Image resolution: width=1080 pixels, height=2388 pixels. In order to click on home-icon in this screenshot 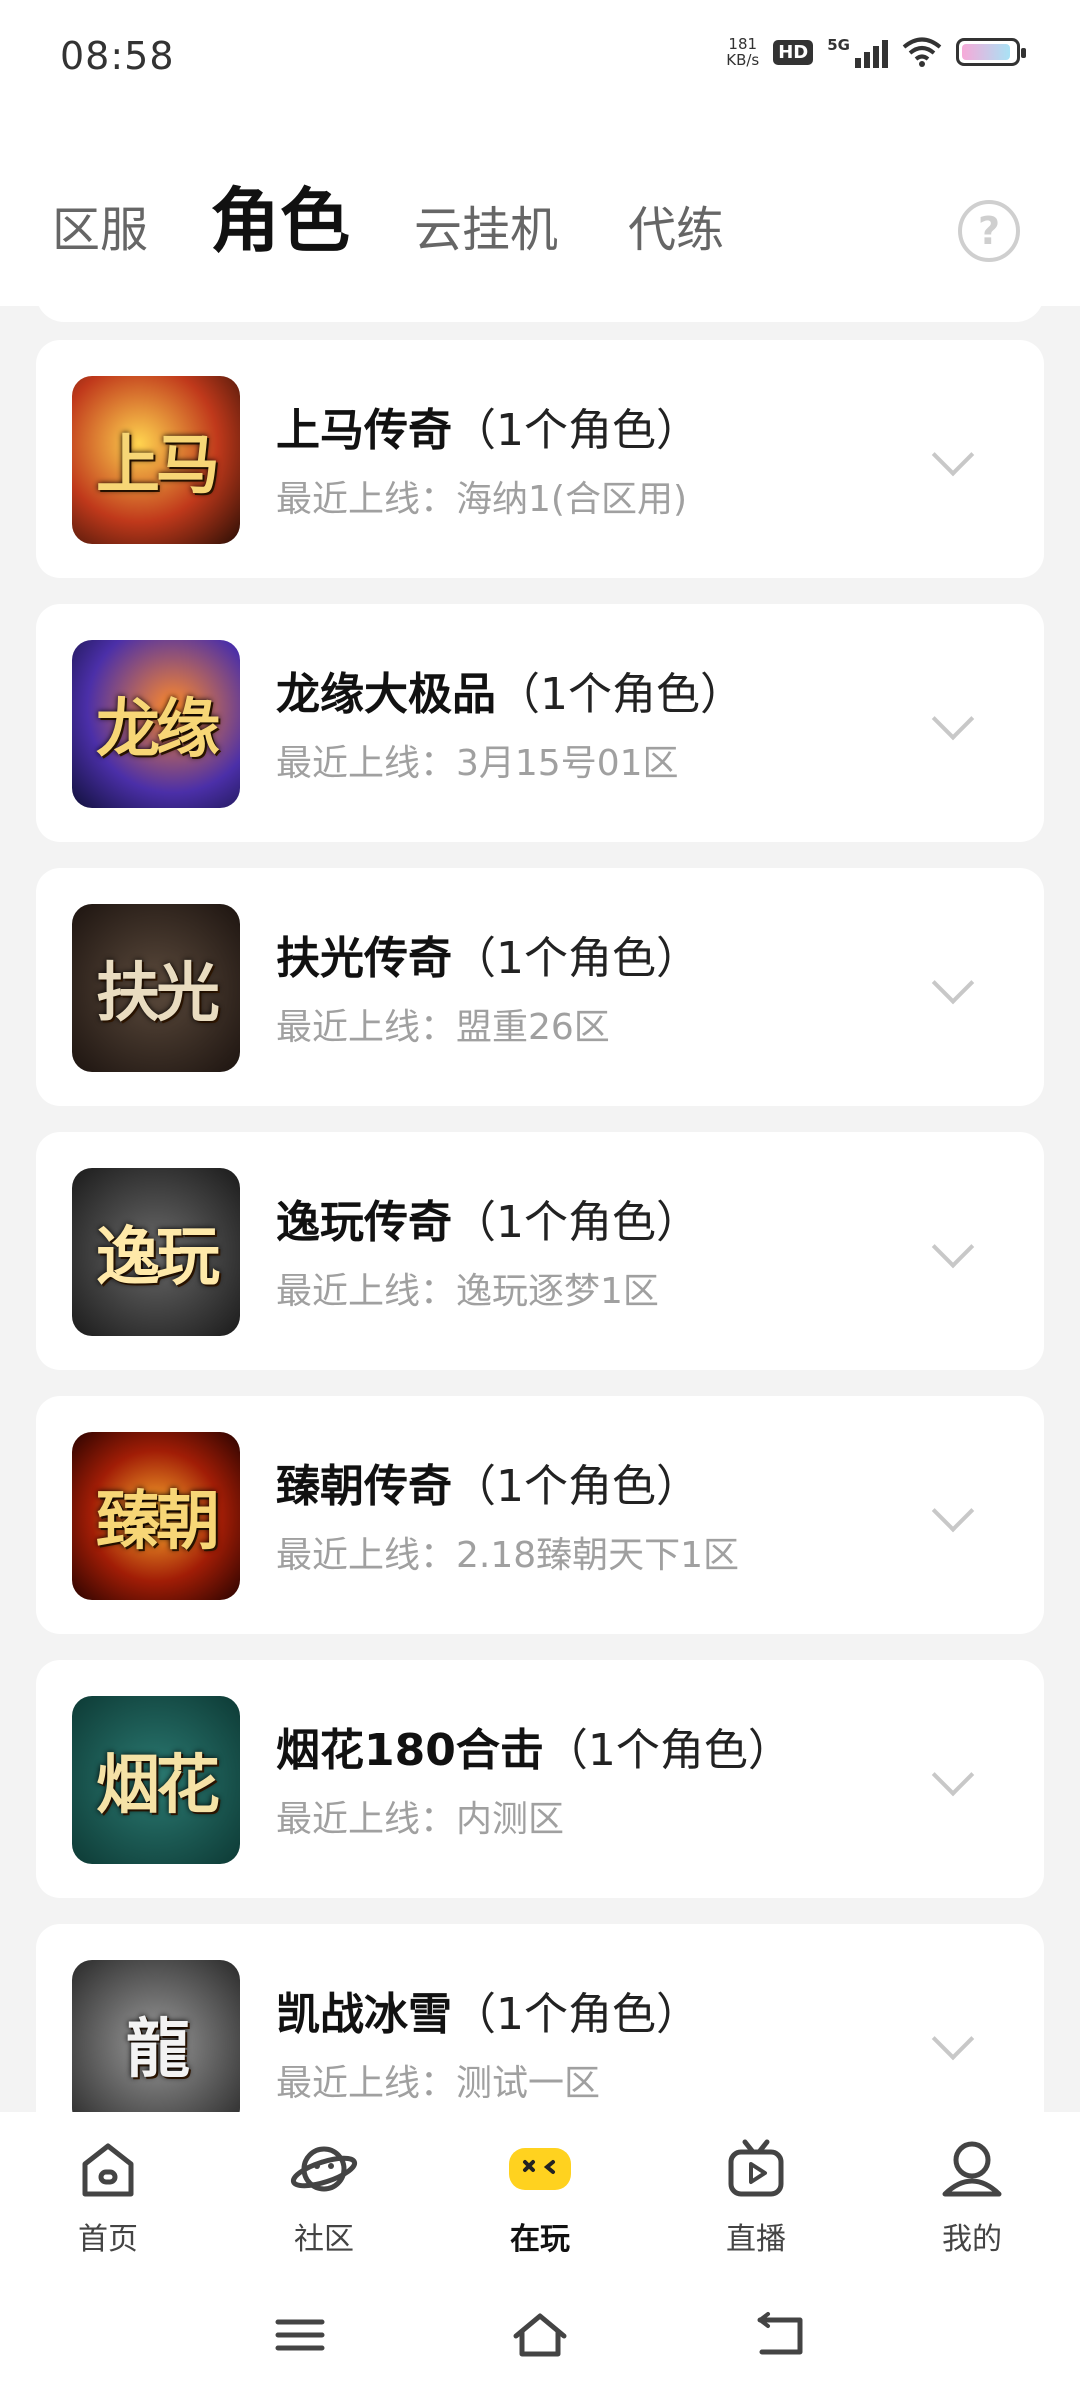, I will do `click(108, 2170)`.